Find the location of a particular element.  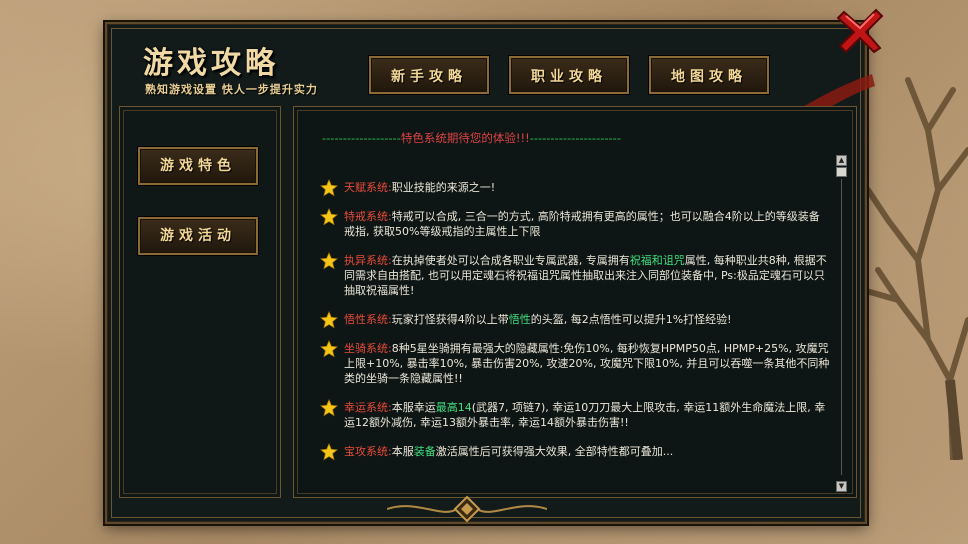

side-menu: 游戏特色 游戏活动 is located at coordinates (200, 302).